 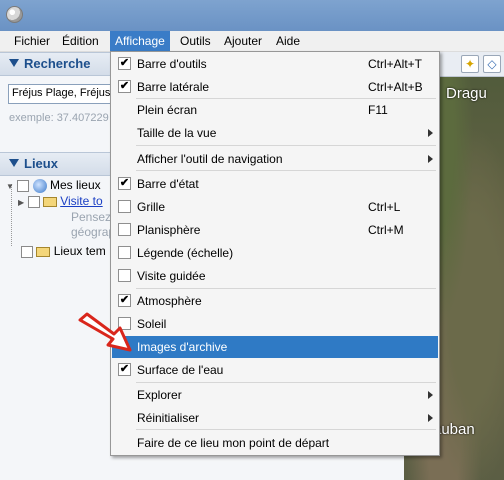 What do you see at coordinates (182, 347) in the screenshot?
I see `menu-item-label: Images d'archive` at bounding box center [182, 347].